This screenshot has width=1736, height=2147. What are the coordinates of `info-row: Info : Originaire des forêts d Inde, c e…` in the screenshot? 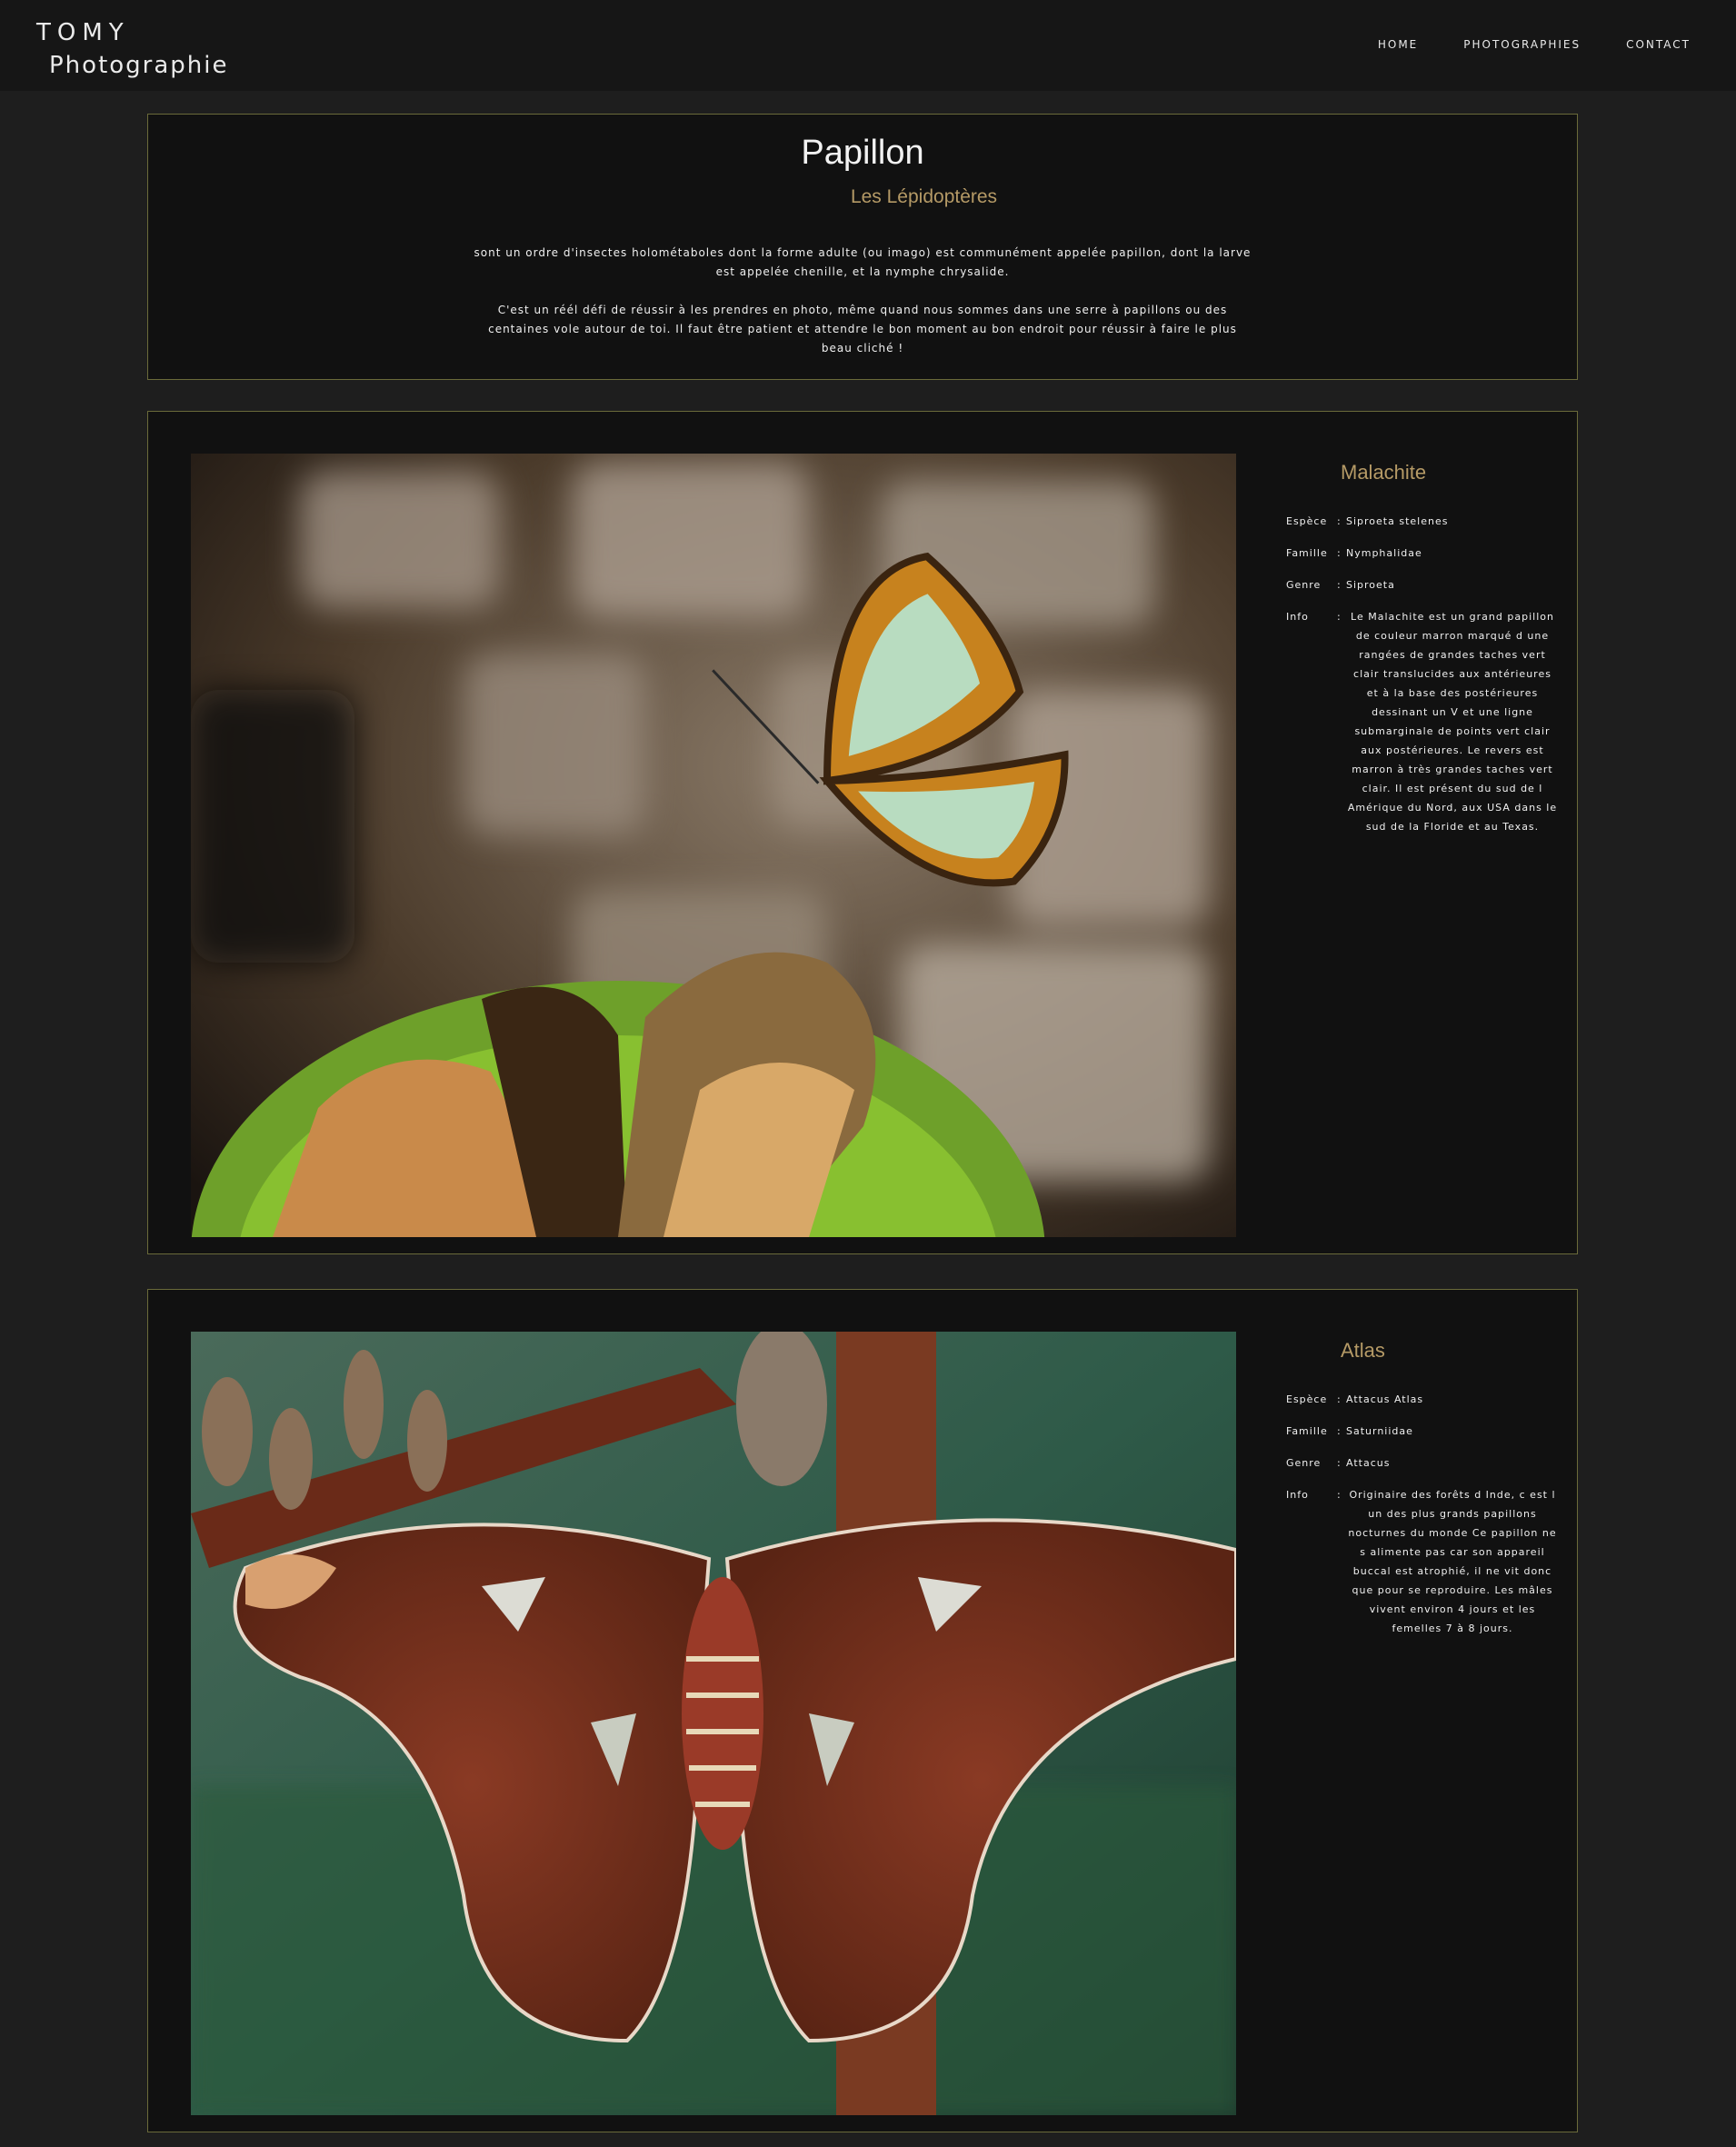 It's located at (1423, 1561).